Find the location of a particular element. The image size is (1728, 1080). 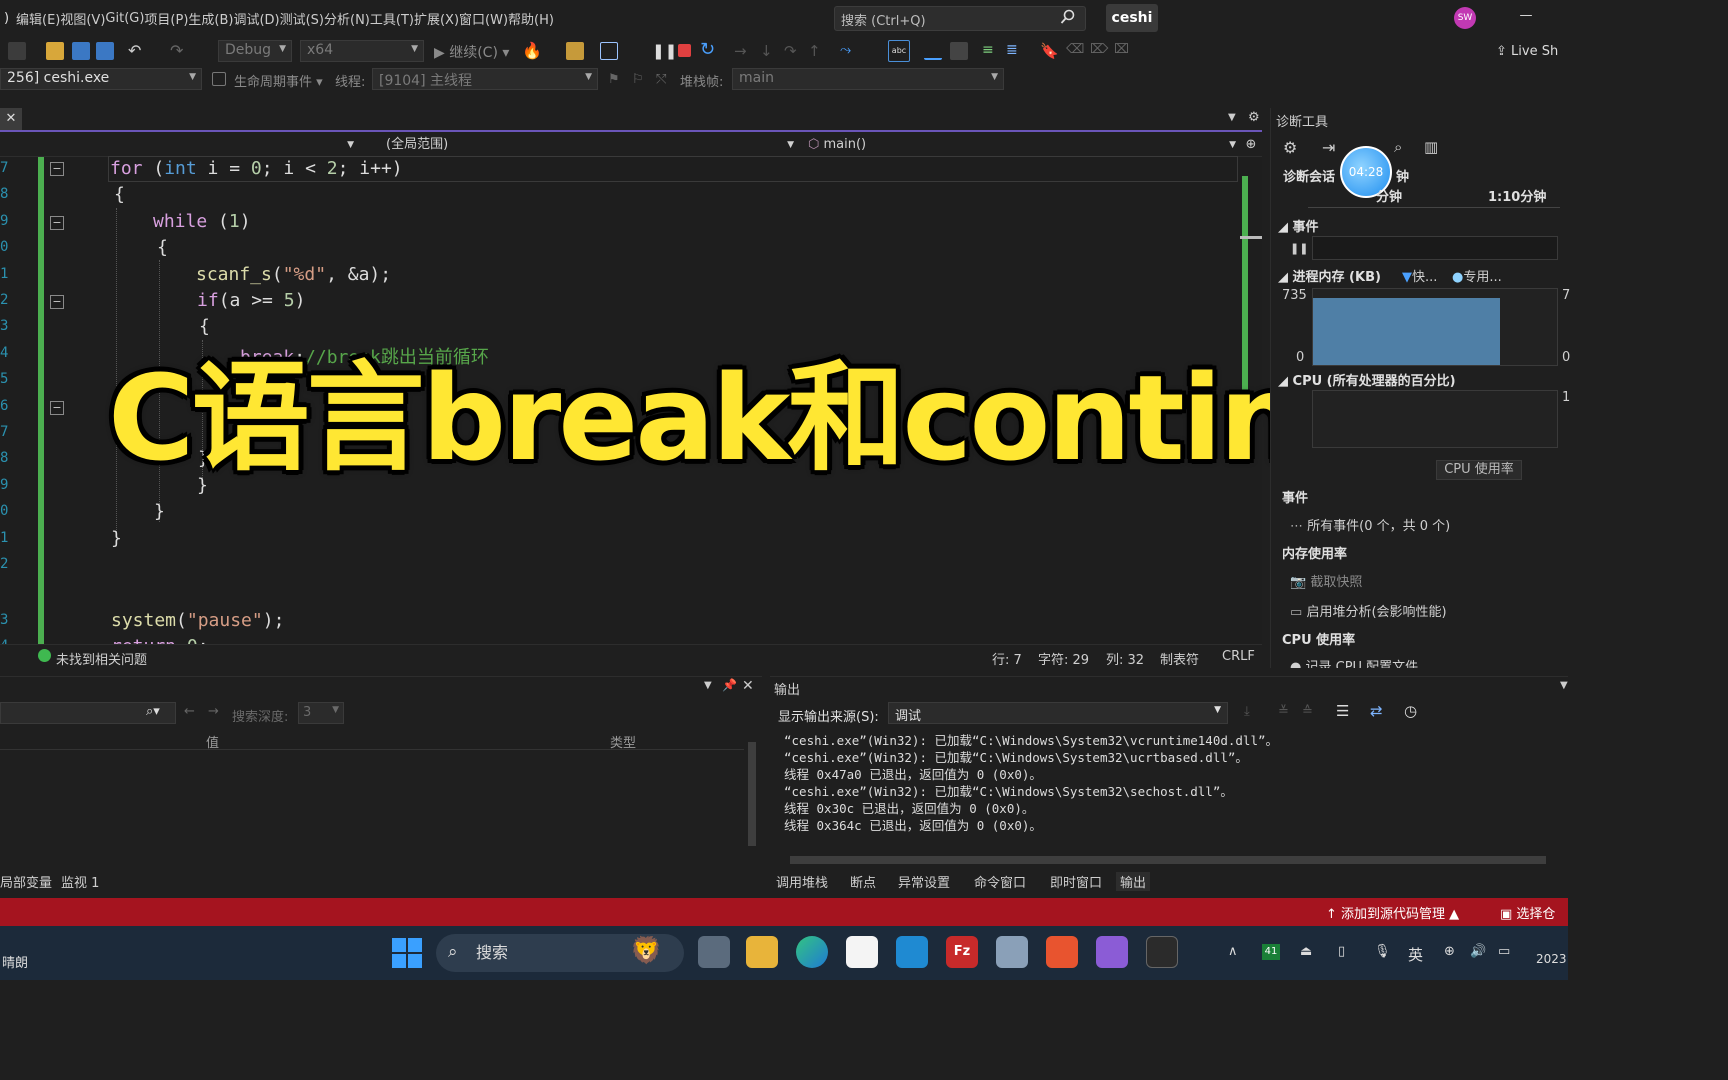

line-indicator: 行: 7 is located at coordinates (1007, 658).